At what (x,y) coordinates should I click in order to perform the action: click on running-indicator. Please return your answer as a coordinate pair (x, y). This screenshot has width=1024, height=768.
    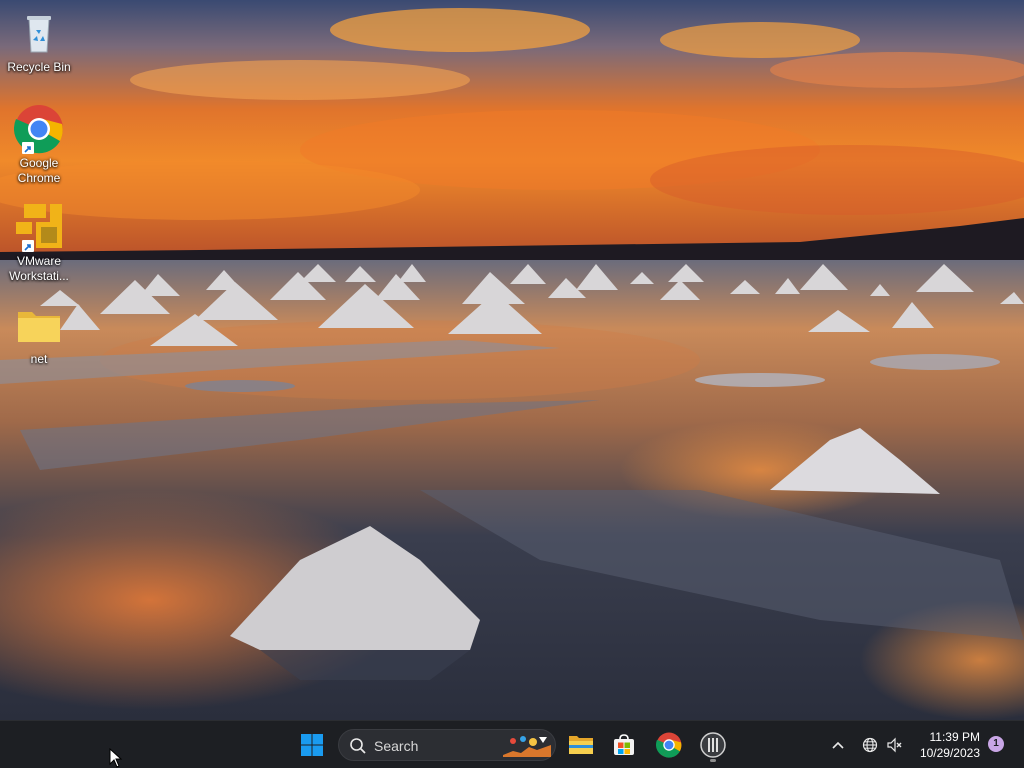
    Looking at the image, I should click on (713, 760).